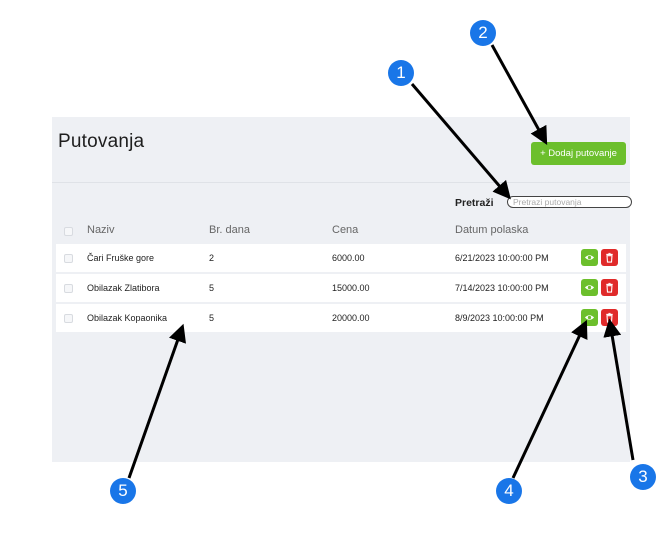 The image size is (670, 538). I want to click on annotation-marker-3: 3, so click(643, 477).